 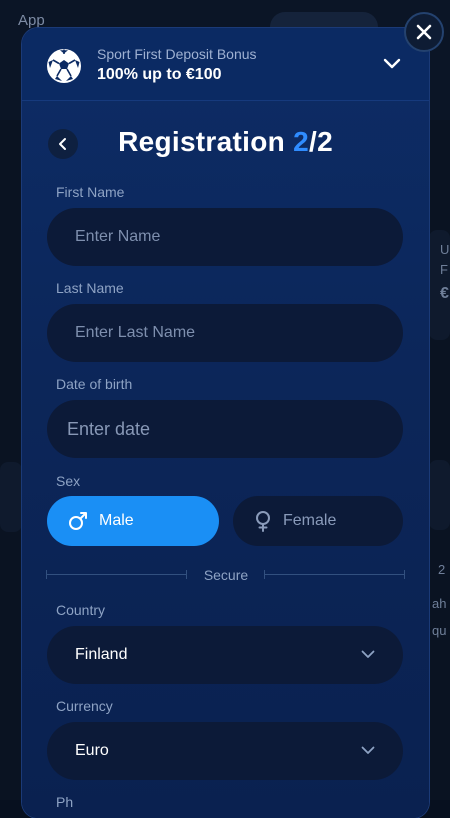 What do you see at coordinates (159, 74) in the screenshot?
I see `banner-title: 100% up to €100` at bounding box center [159, 74].